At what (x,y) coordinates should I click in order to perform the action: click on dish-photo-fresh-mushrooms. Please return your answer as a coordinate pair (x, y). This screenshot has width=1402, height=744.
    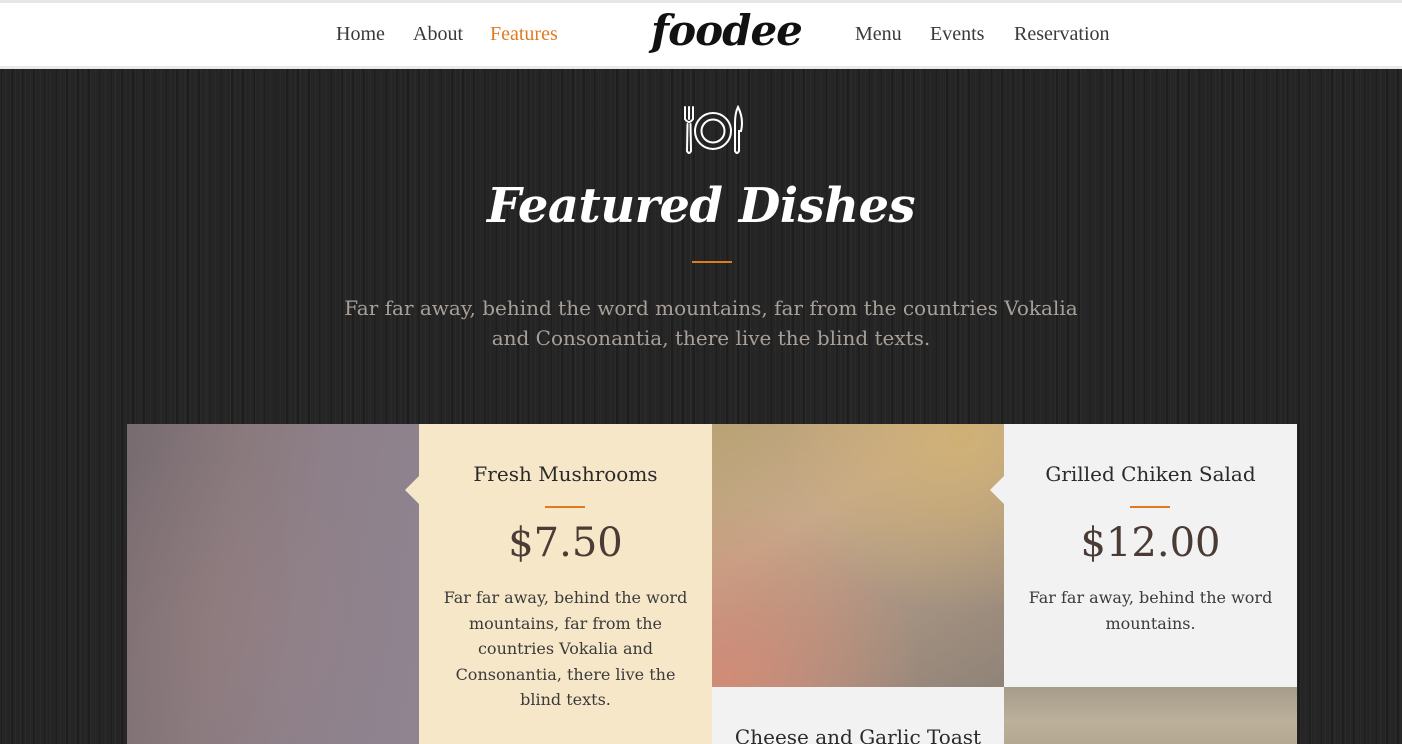
    Looking at the image, I should click on (273, 584).